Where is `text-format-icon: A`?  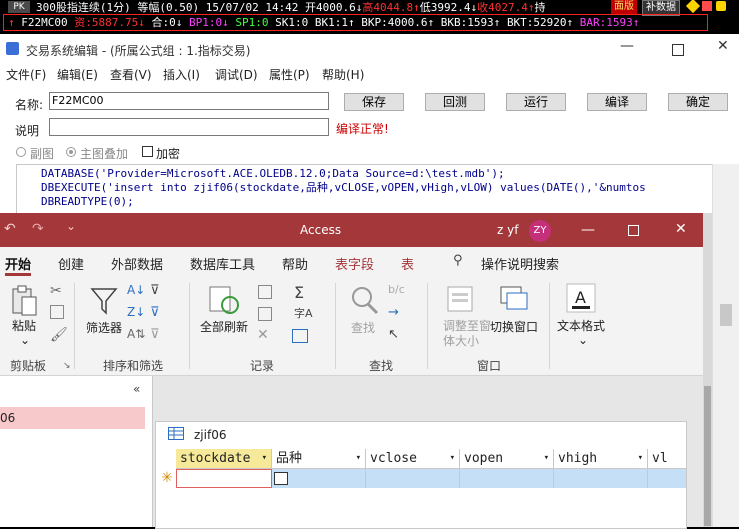 text-format-icon: A is located at coordinates (581, 298).